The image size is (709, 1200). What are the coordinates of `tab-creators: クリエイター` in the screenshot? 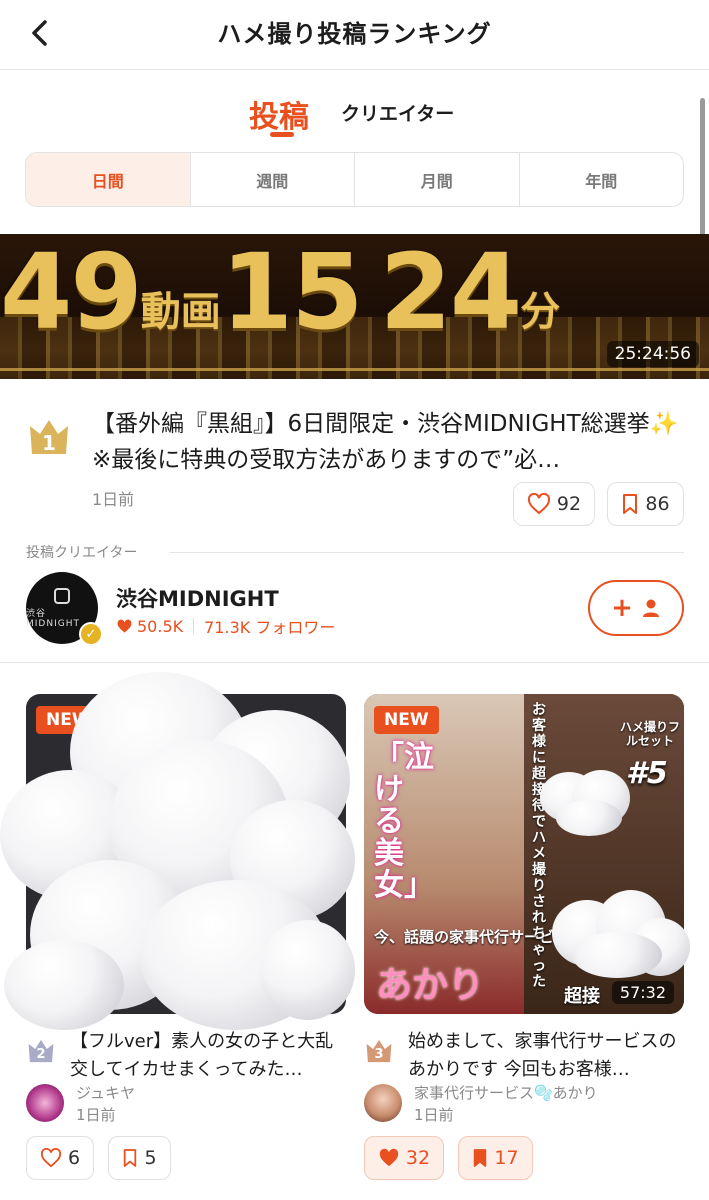 It's located at (397, 112).